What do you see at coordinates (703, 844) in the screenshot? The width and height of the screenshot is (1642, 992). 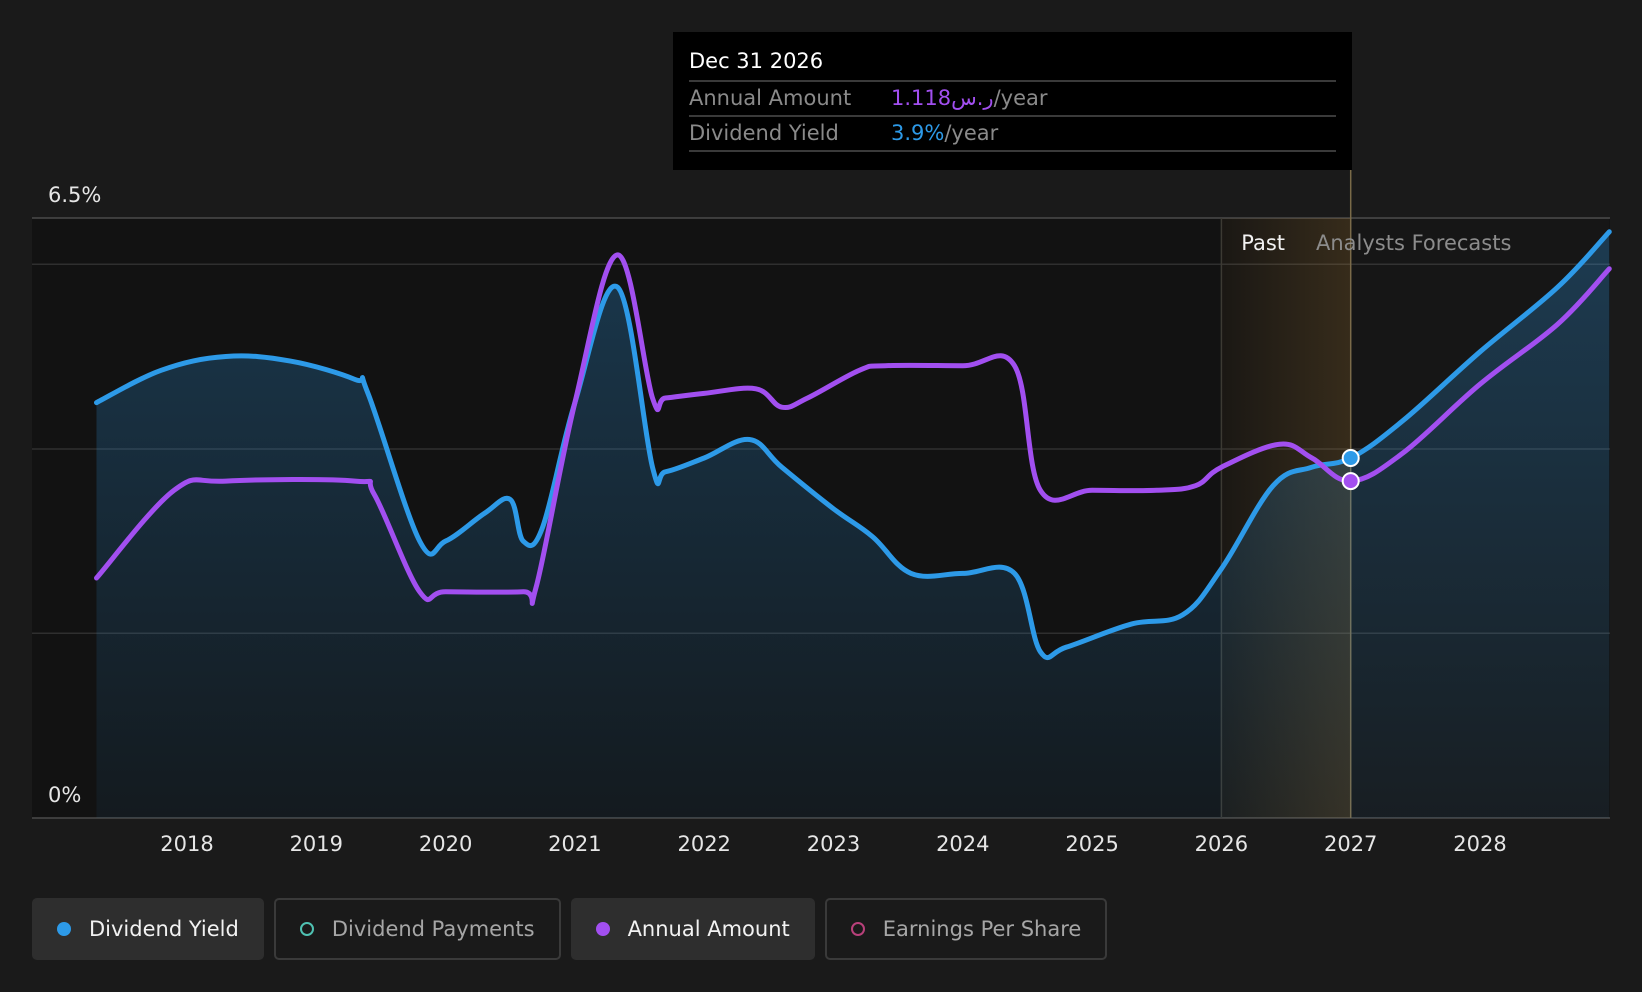 I see `x-tick-label: 2022` at bounding box center [703, 844].